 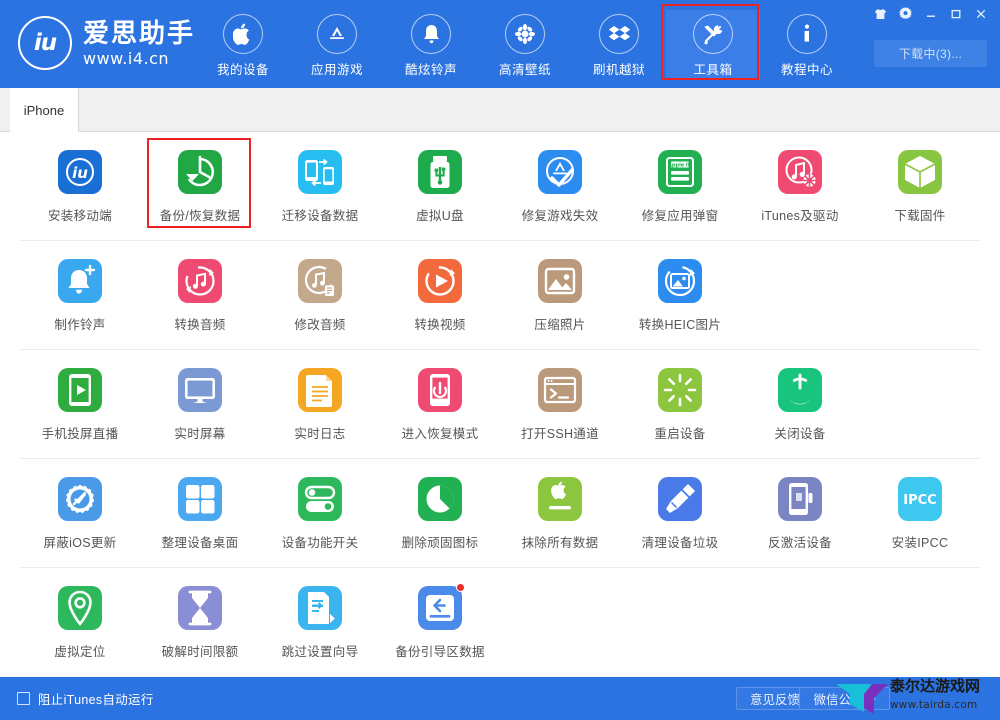 I want to click on tool-tile-4-0: 虚拟定位, so click(x=80, y=628).